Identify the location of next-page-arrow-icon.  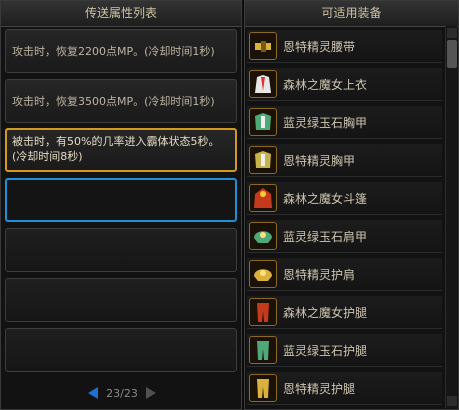
(150, 393).